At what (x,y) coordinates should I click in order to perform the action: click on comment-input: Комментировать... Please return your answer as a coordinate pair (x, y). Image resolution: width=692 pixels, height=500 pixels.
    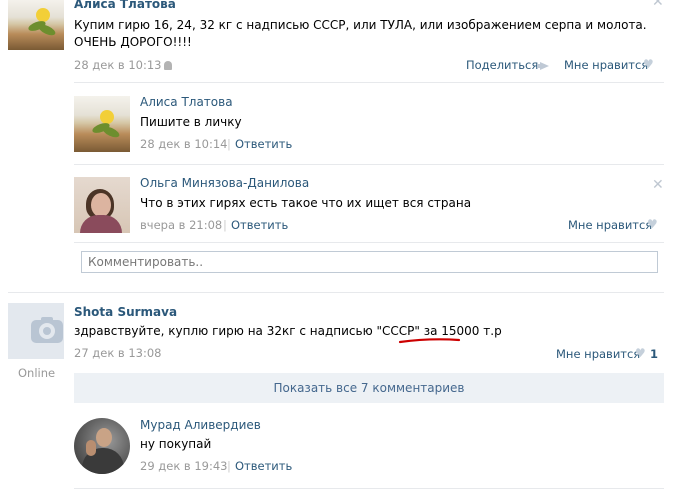
    Looking at the image, I should click on (369, 262).